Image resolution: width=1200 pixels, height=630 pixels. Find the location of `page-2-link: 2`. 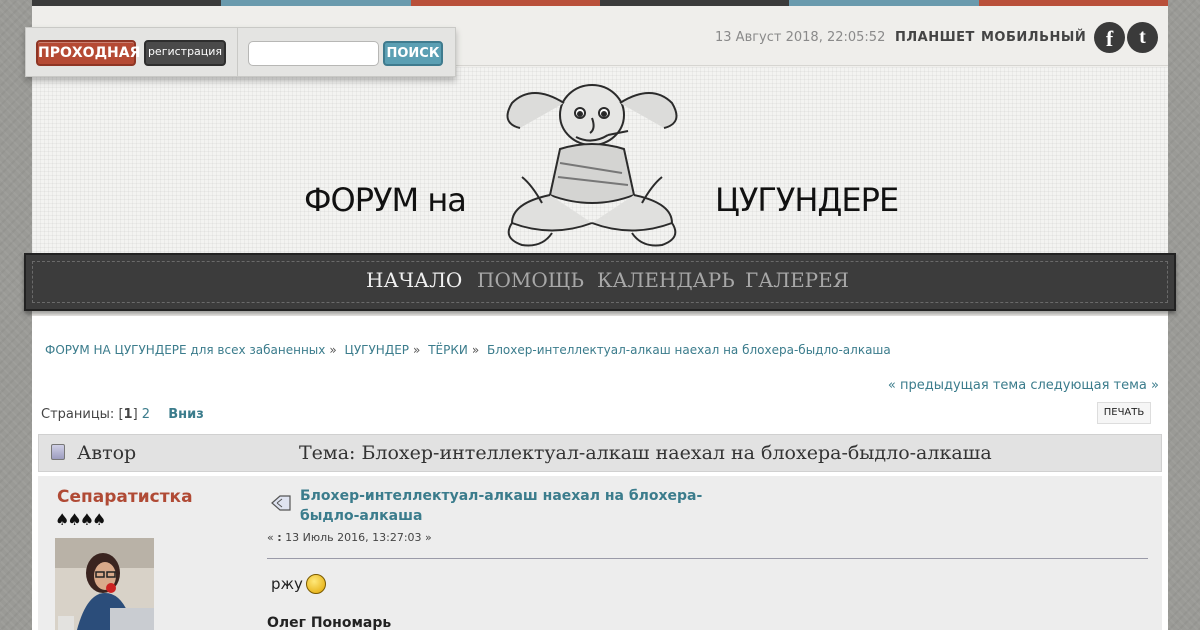

page-2-link: 2 is located at coordinates (146, 414).